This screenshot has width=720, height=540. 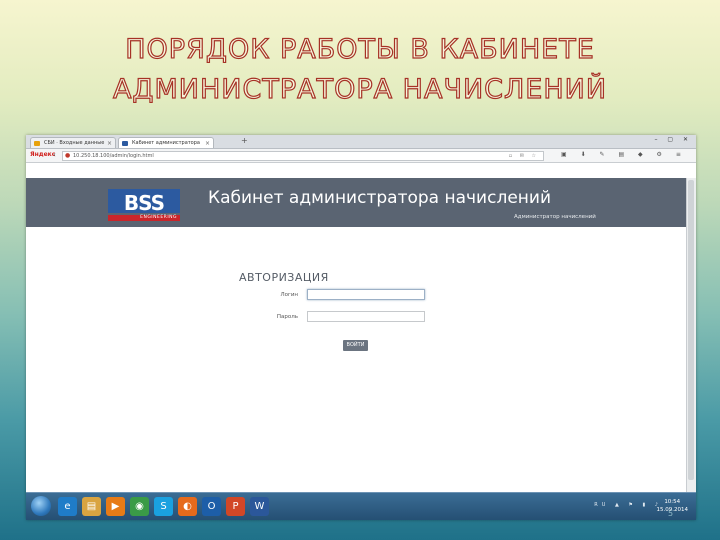 What do you see at coordinates (671, 513) in the screenshot?
I see `slide-number: 5` at bounding box center [671, 513].